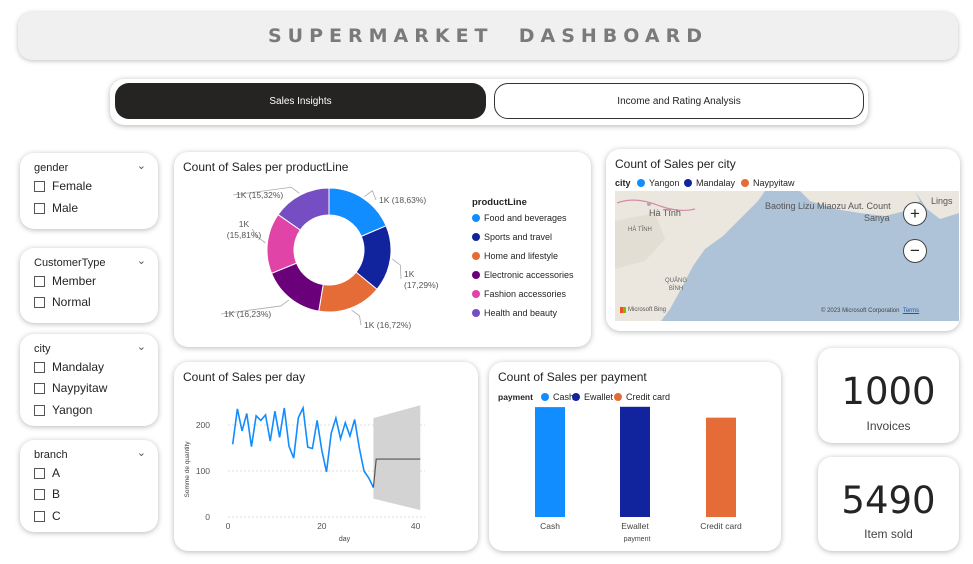 The width and height of the screenshot is (973, 564). I want to click on terms-link: Terms, so click(911, 311).